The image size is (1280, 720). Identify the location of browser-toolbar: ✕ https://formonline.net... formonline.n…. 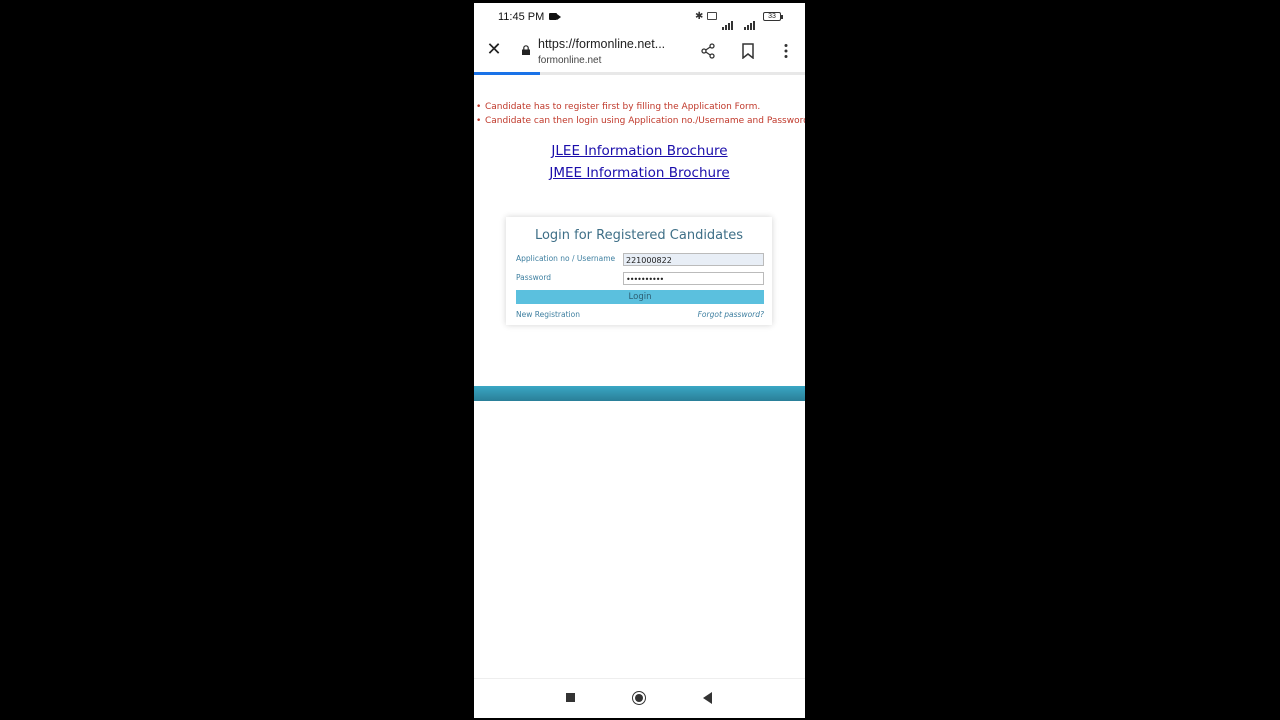
(639, 52).